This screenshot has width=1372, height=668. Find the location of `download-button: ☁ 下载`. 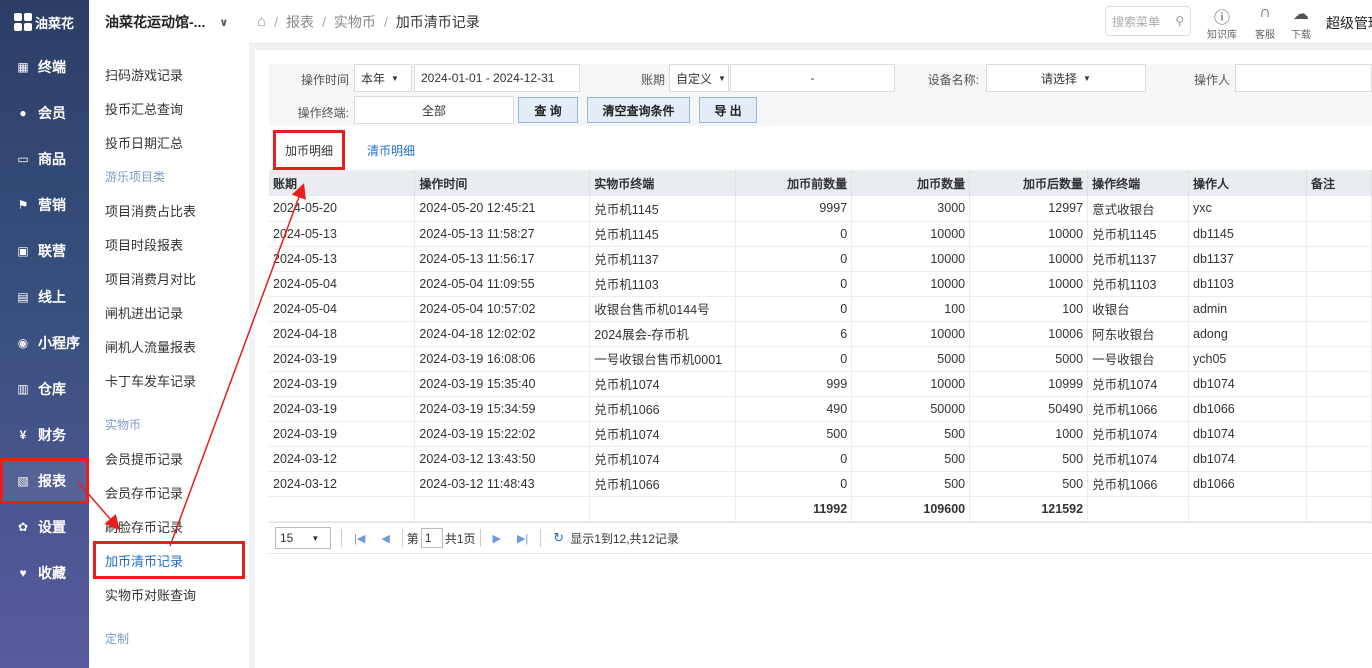

download-button: ☁ 下载 is located at coordinates (1301, 22).